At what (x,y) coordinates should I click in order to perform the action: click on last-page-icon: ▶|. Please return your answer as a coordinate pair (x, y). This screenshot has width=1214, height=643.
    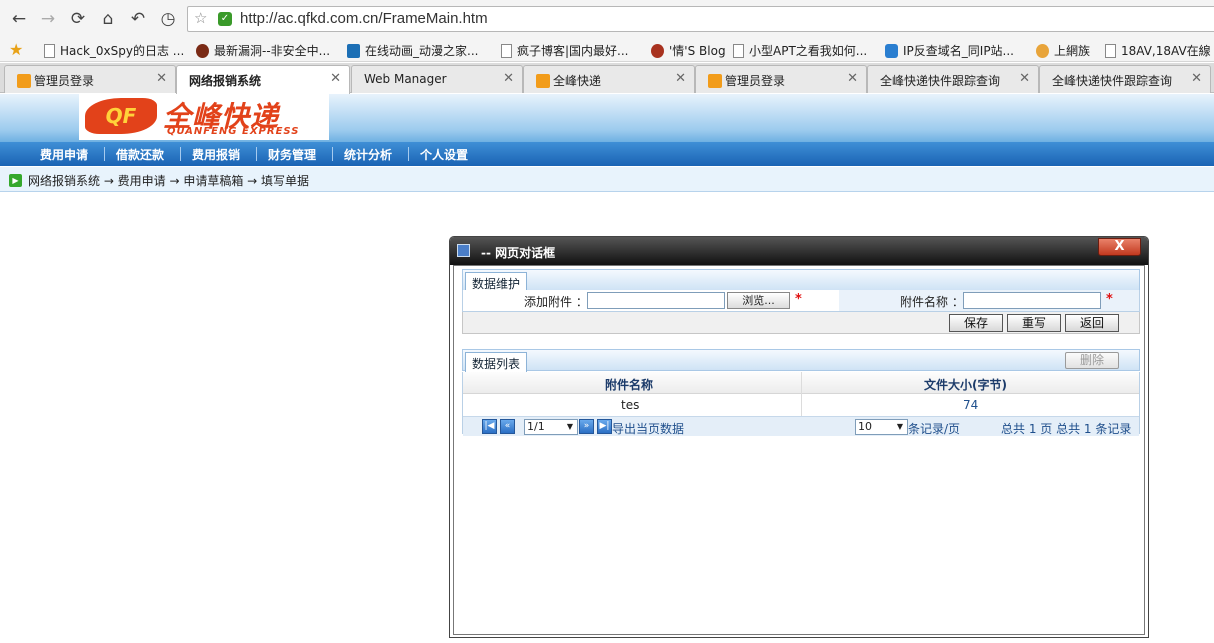
    Looking at the image, I should click on (604, 426).